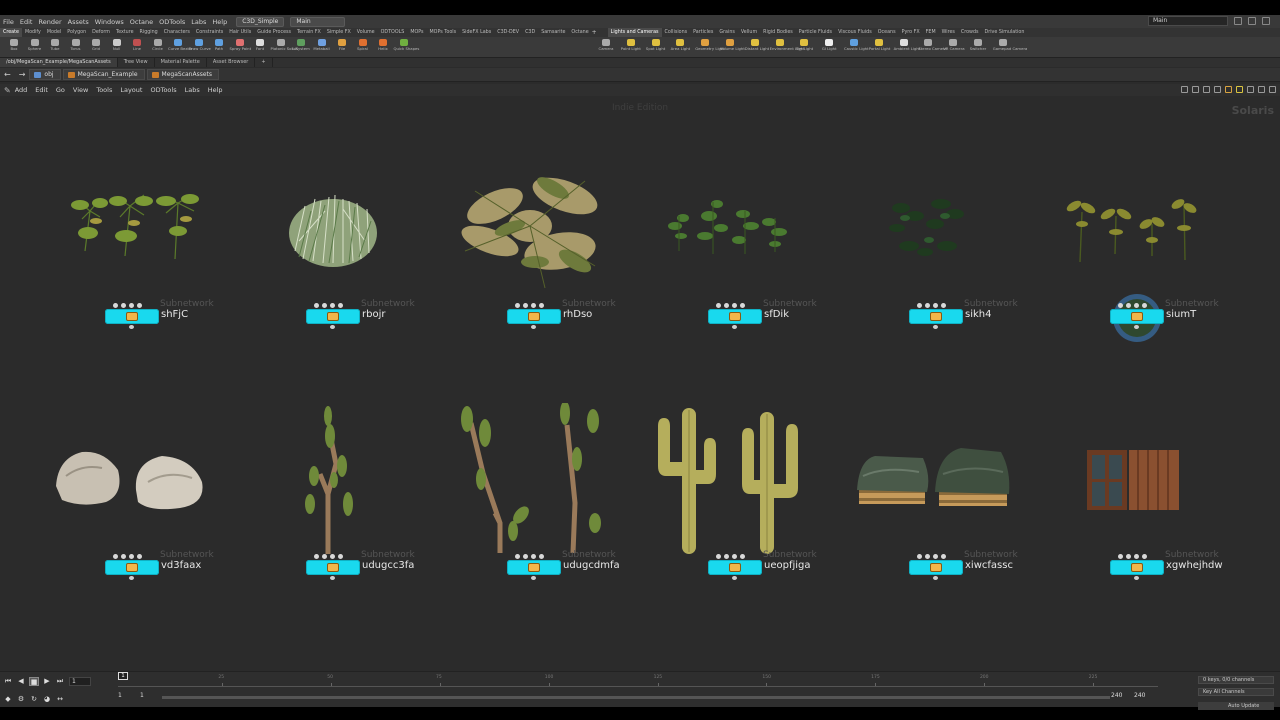 This screenshot has height=720, width=1280. What do you see at coordinates (47, 681) in the screenshot?
I see `play-icon: ▶` at bounding box center [47, 681].